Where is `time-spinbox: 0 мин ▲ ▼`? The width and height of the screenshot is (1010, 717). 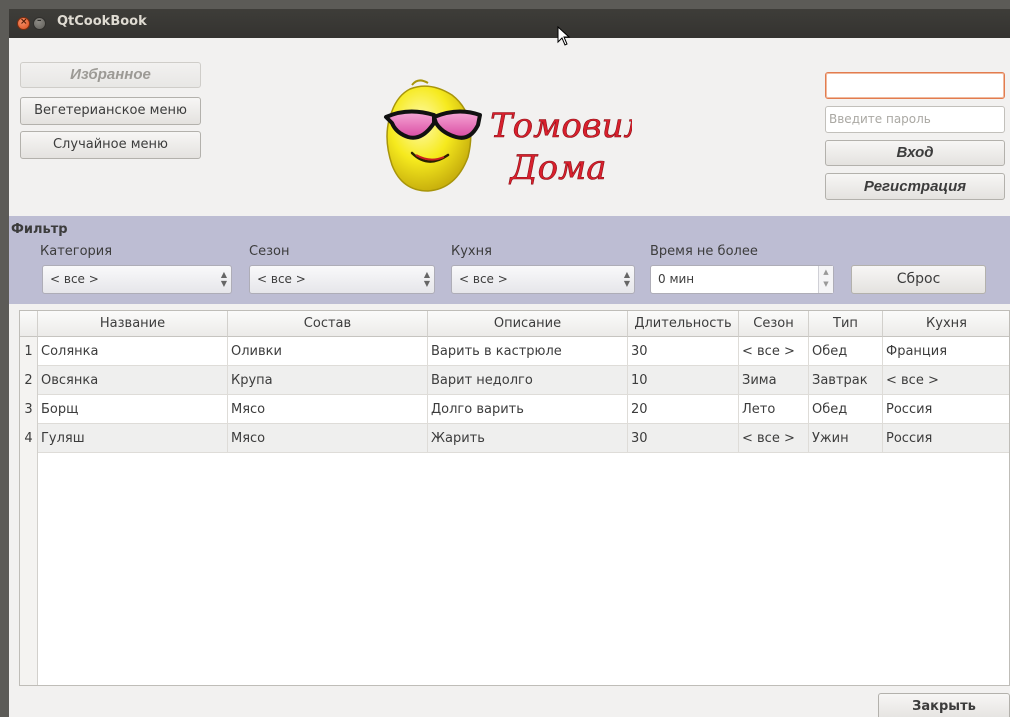
time-spinbox: 0 мин ▲ ▼ is located at coordinates (742, 279).